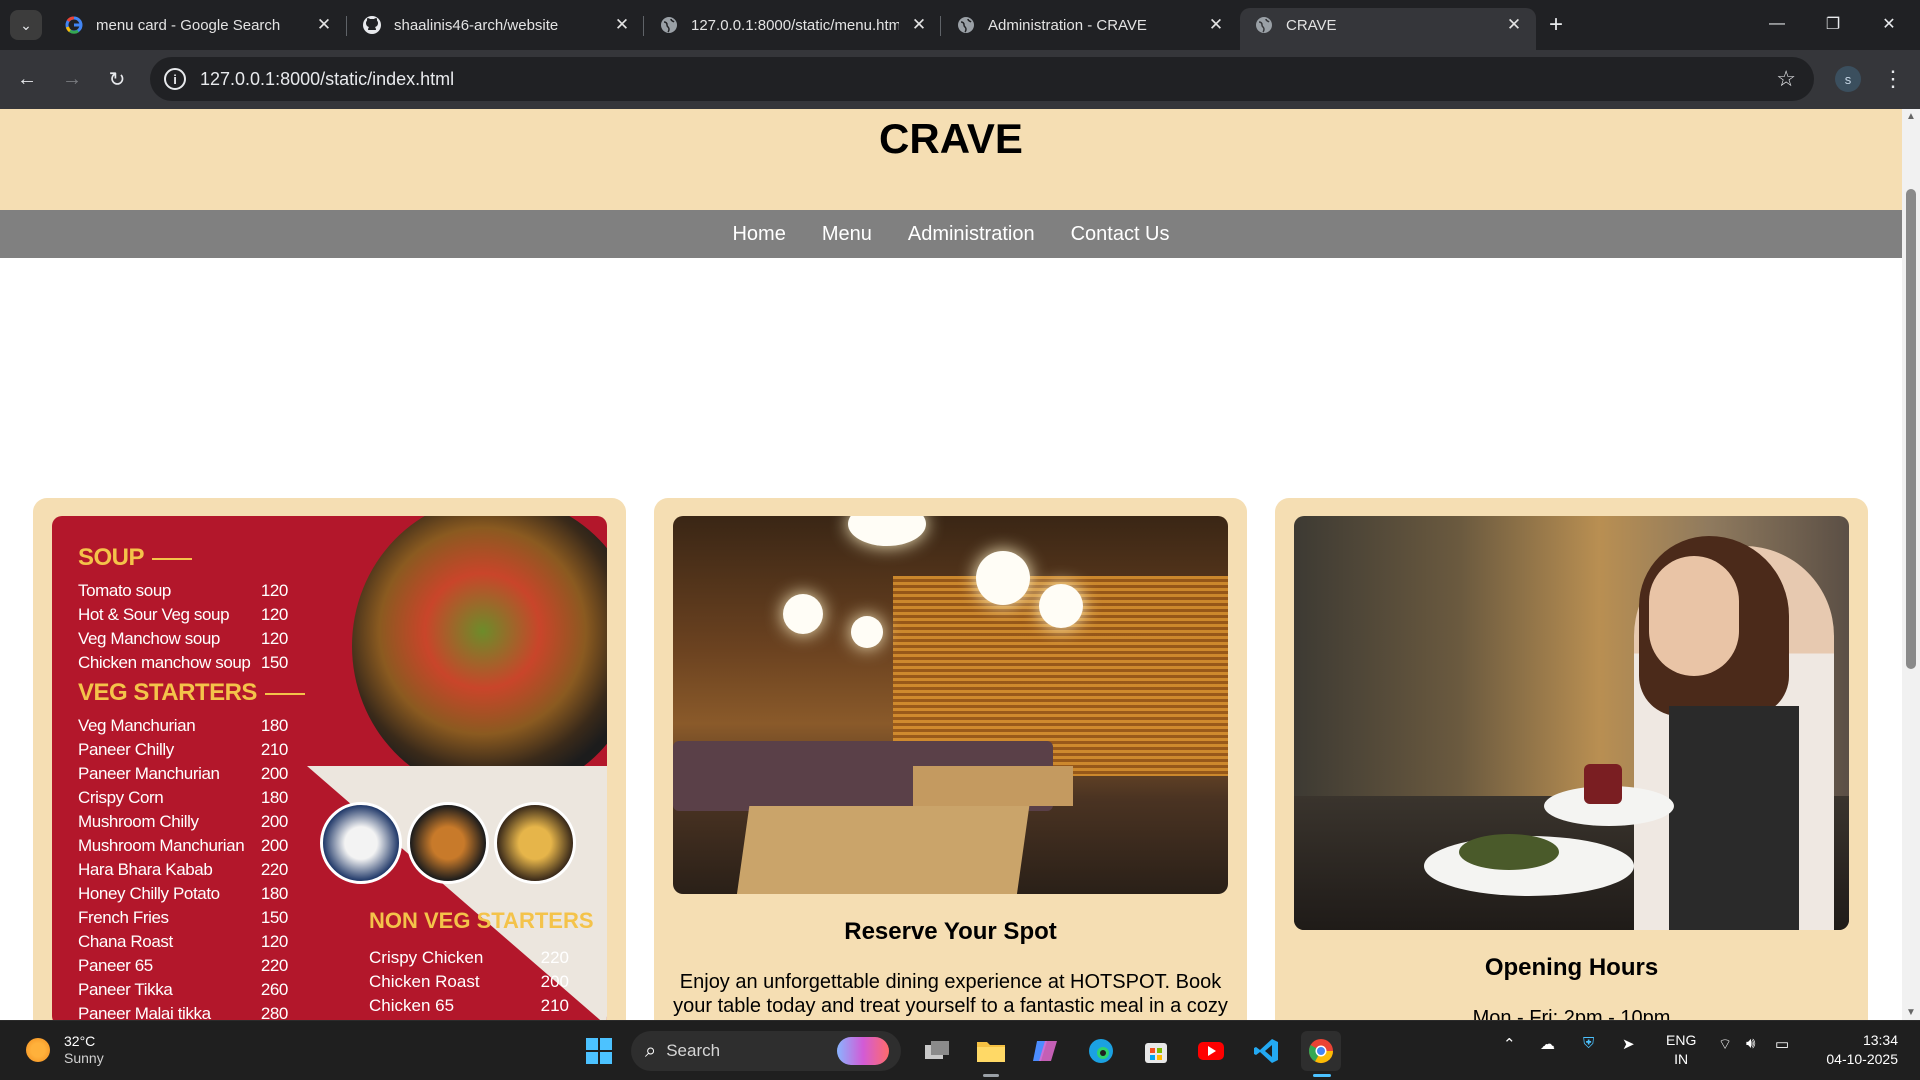 Image resolution: width=1920 pixels, height=1080 pixels. I want to click on chevron-up-icon: ⌃, so click(1509, 1044).